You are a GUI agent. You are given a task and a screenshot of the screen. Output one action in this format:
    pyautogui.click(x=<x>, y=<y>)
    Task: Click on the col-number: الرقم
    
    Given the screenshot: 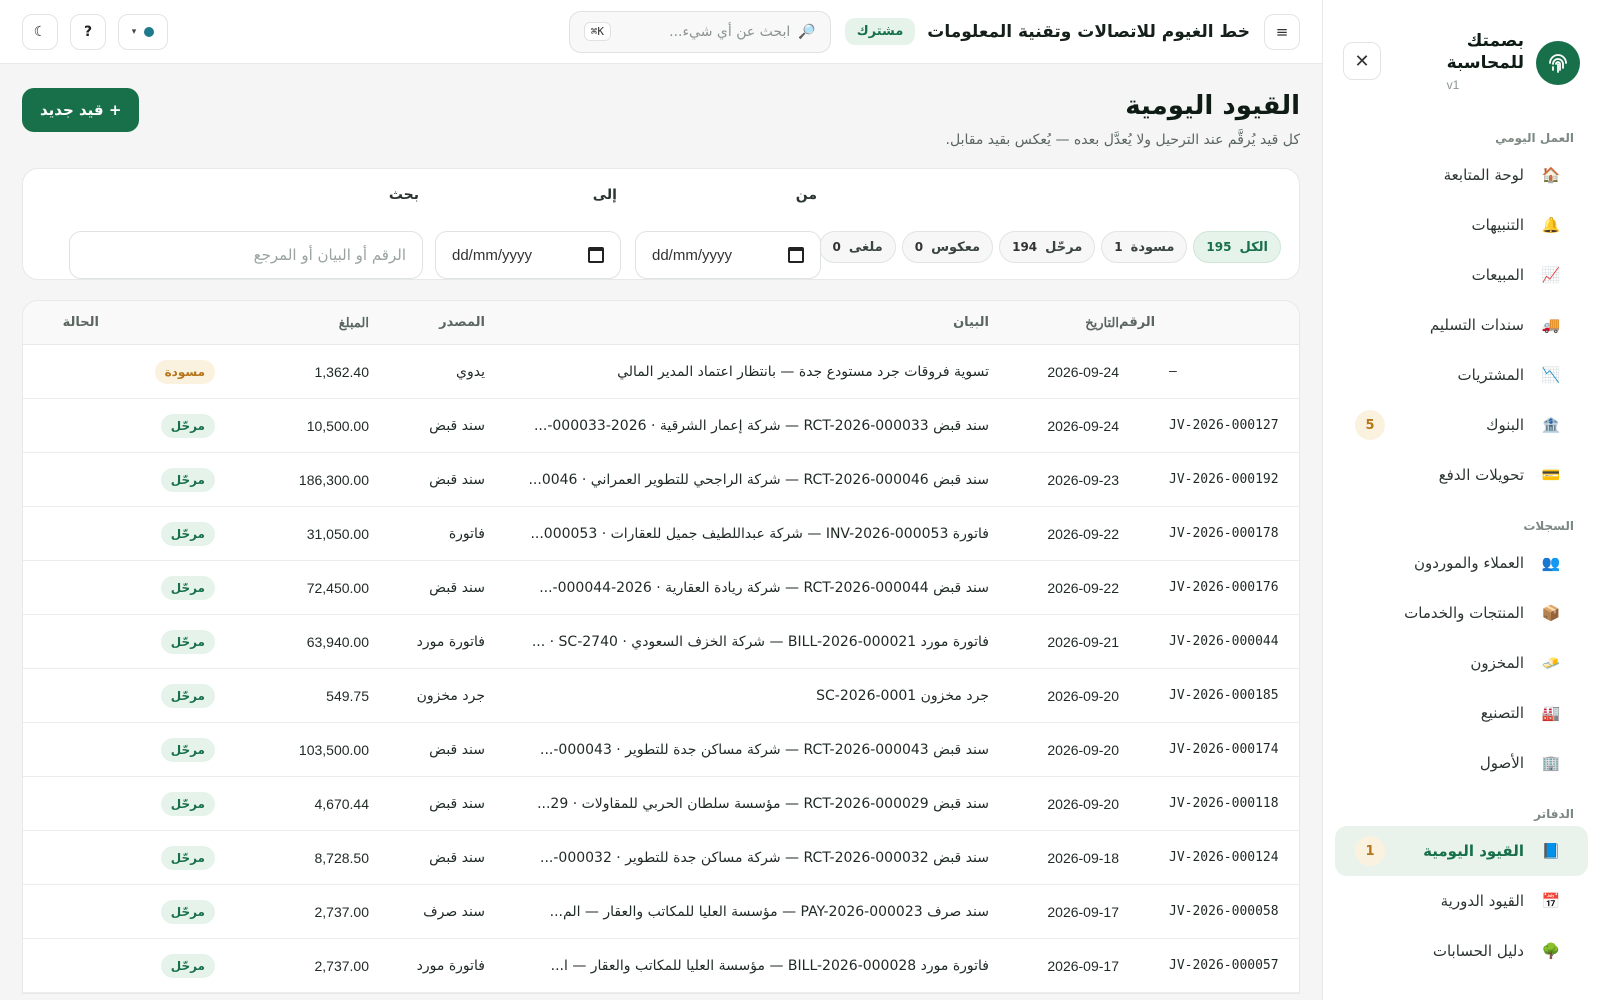 What is the action you would take?
    pyautogui.click(x=1209, y=322)
    